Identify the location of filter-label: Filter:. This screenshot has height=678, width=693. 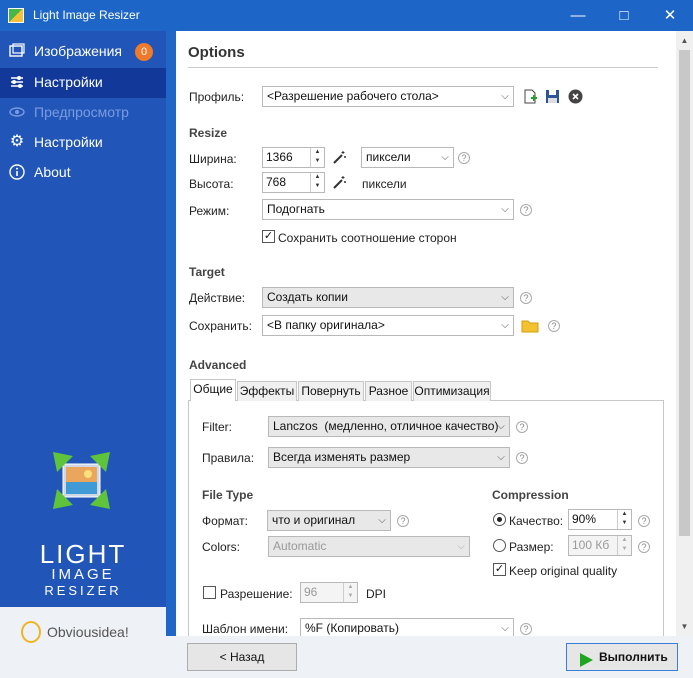
(217, 427).